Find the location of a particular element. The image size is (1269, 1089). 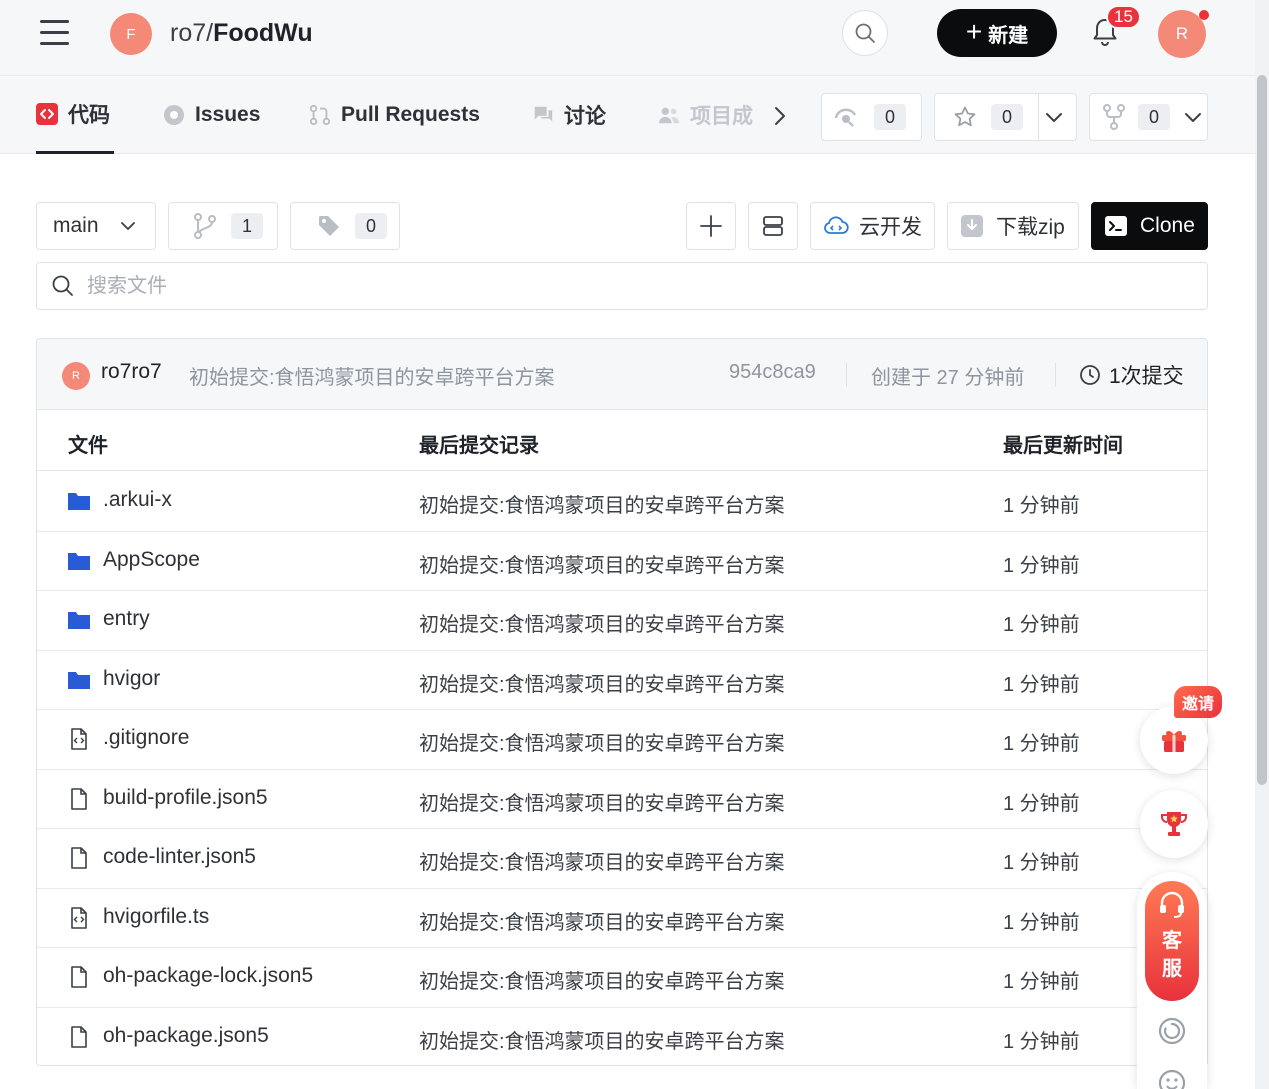

new-button: + 新建 is located at coordinates (997, 33).